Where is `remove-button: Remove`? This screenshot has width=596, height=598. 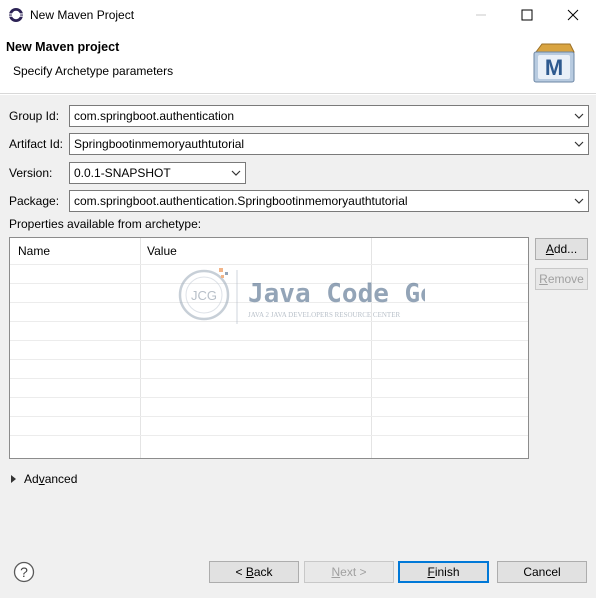
remove-button: Remove is located at coordinates (561, 279).